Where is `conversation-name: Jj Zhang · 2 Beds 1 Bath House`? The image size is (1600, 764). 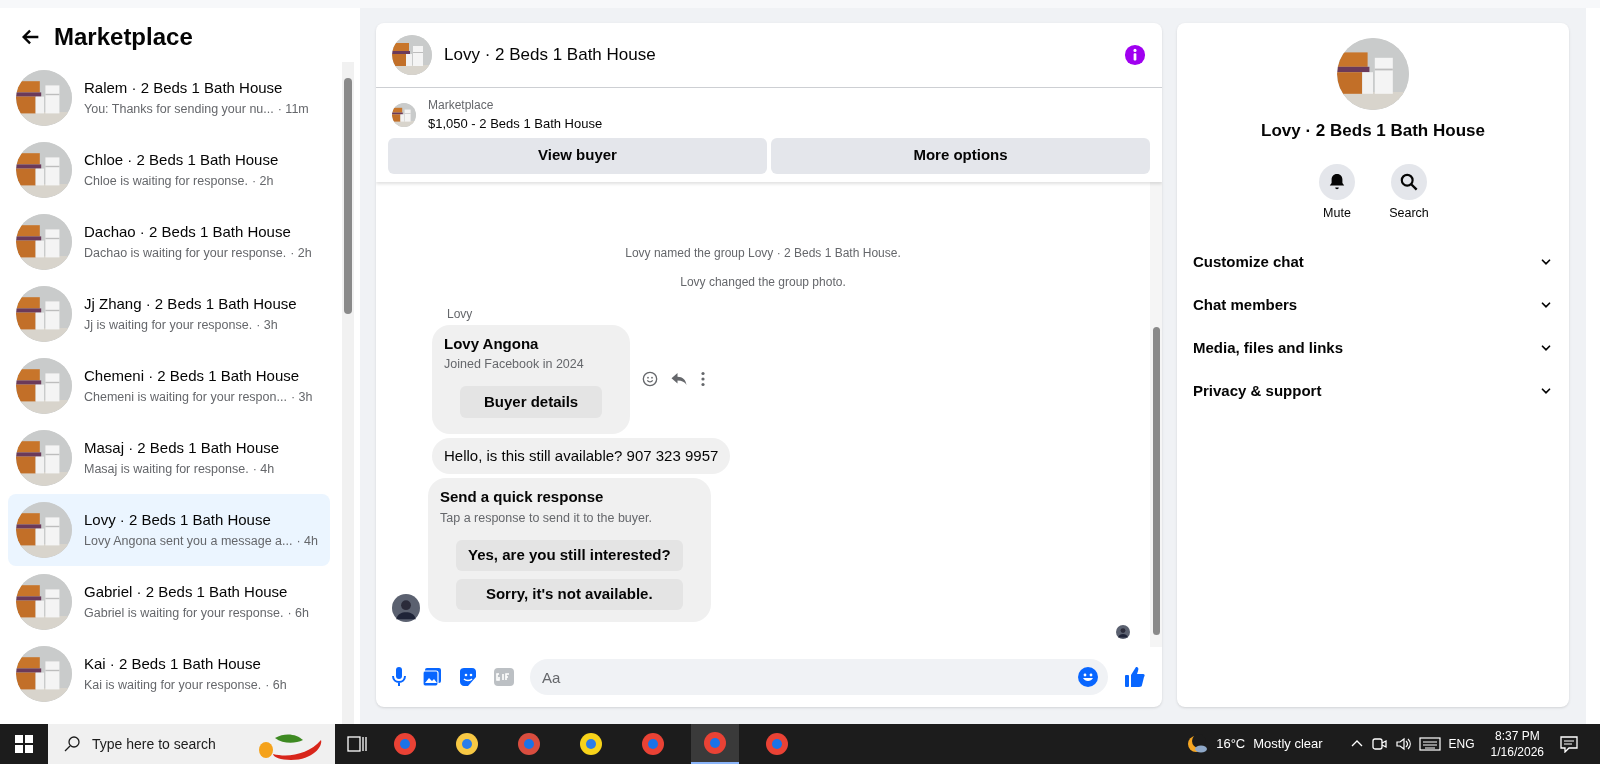
conversation-name: Jj Zhang · 2 Beds 1 Bath House is located at coordinates (190, 304).